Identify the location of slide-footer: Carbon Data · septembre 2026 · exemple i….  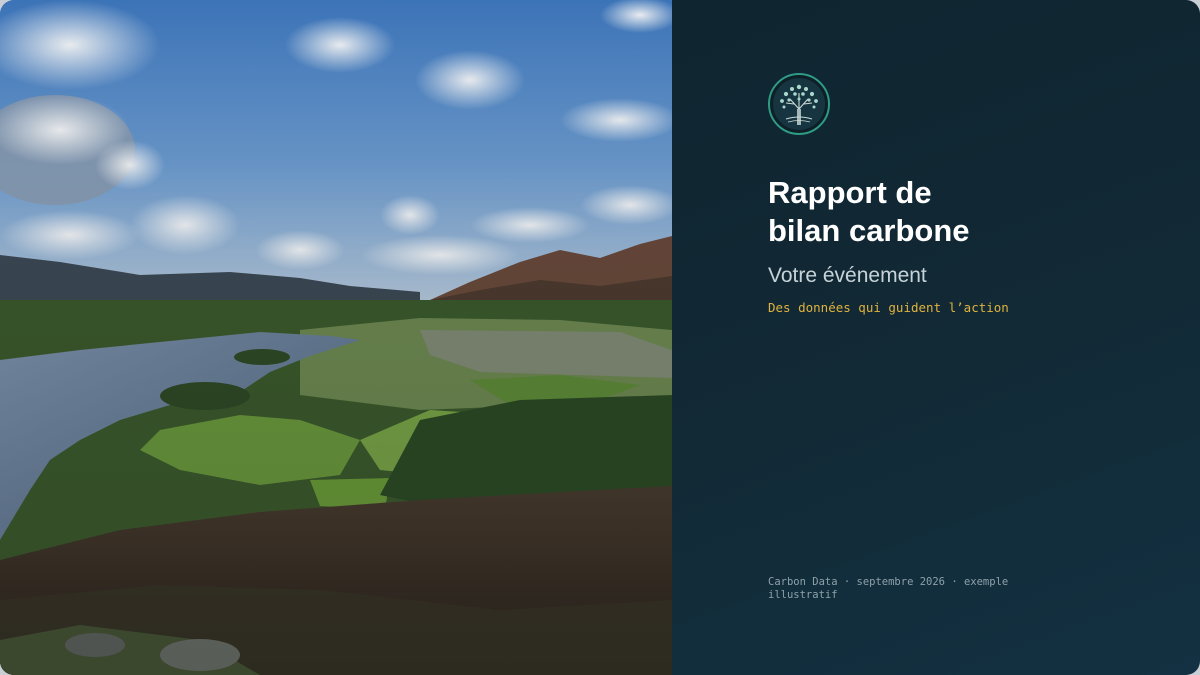
(888, 588).